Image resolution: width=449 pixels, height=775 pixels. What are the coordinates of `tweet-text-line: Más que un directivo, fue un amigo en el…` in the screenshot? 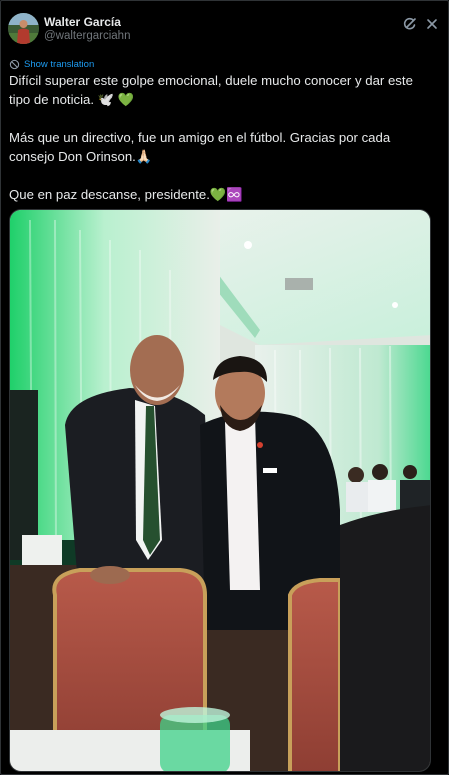 It's located at (200, 137).